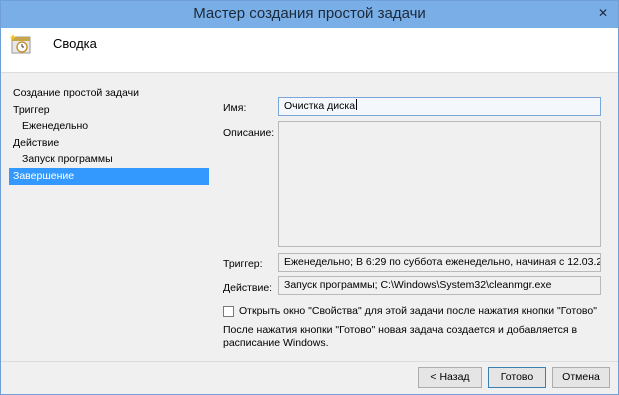 This screenshot has height=395, width=619. I want to click on wizard-step-item: Триггер, so click(31, 109).